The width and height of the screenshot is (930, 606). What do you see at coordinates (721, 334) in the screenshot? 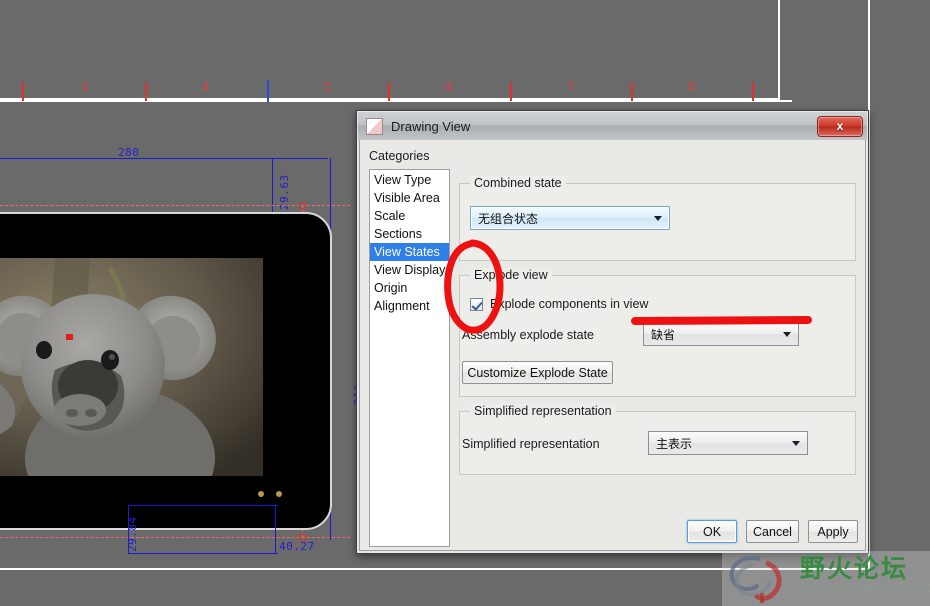
I see `assembly-explode-state-dropdown: 缺省` at bounding box center [721, 334].